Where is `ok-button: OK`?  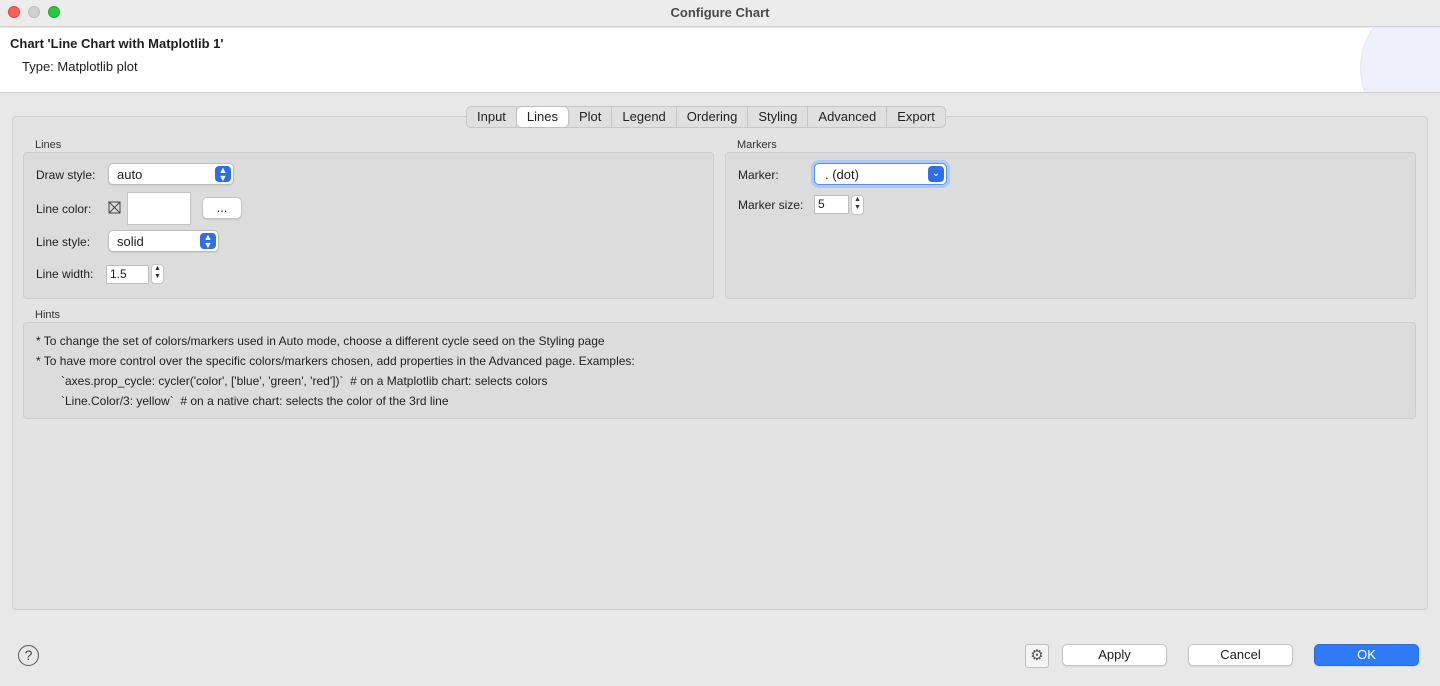
ok-button: OK is located at coordinates (1366, 655).